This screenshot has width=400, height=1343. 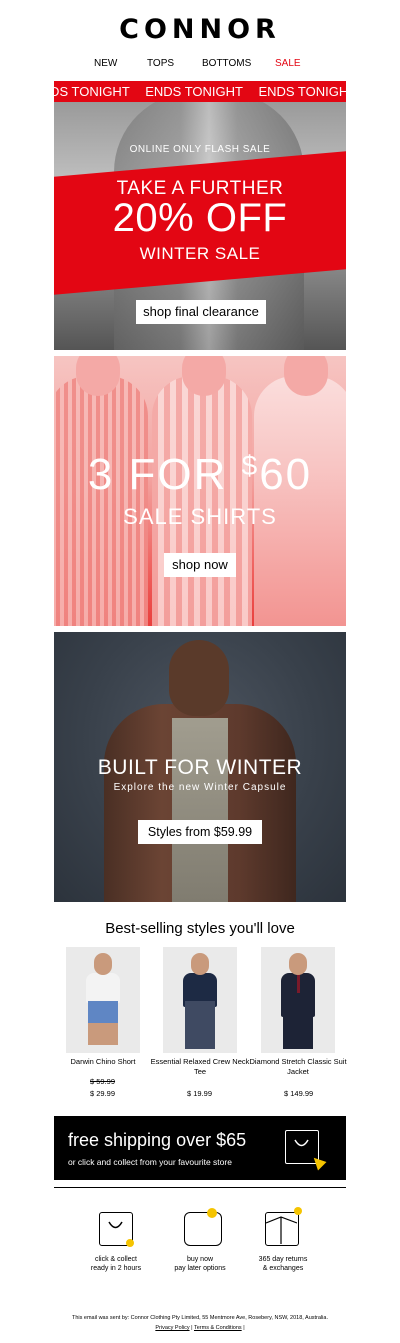 What do you see at coordinates (286, 474) in the screenshot?
I see `headline-post: 60` at bounding box center [286, 474].